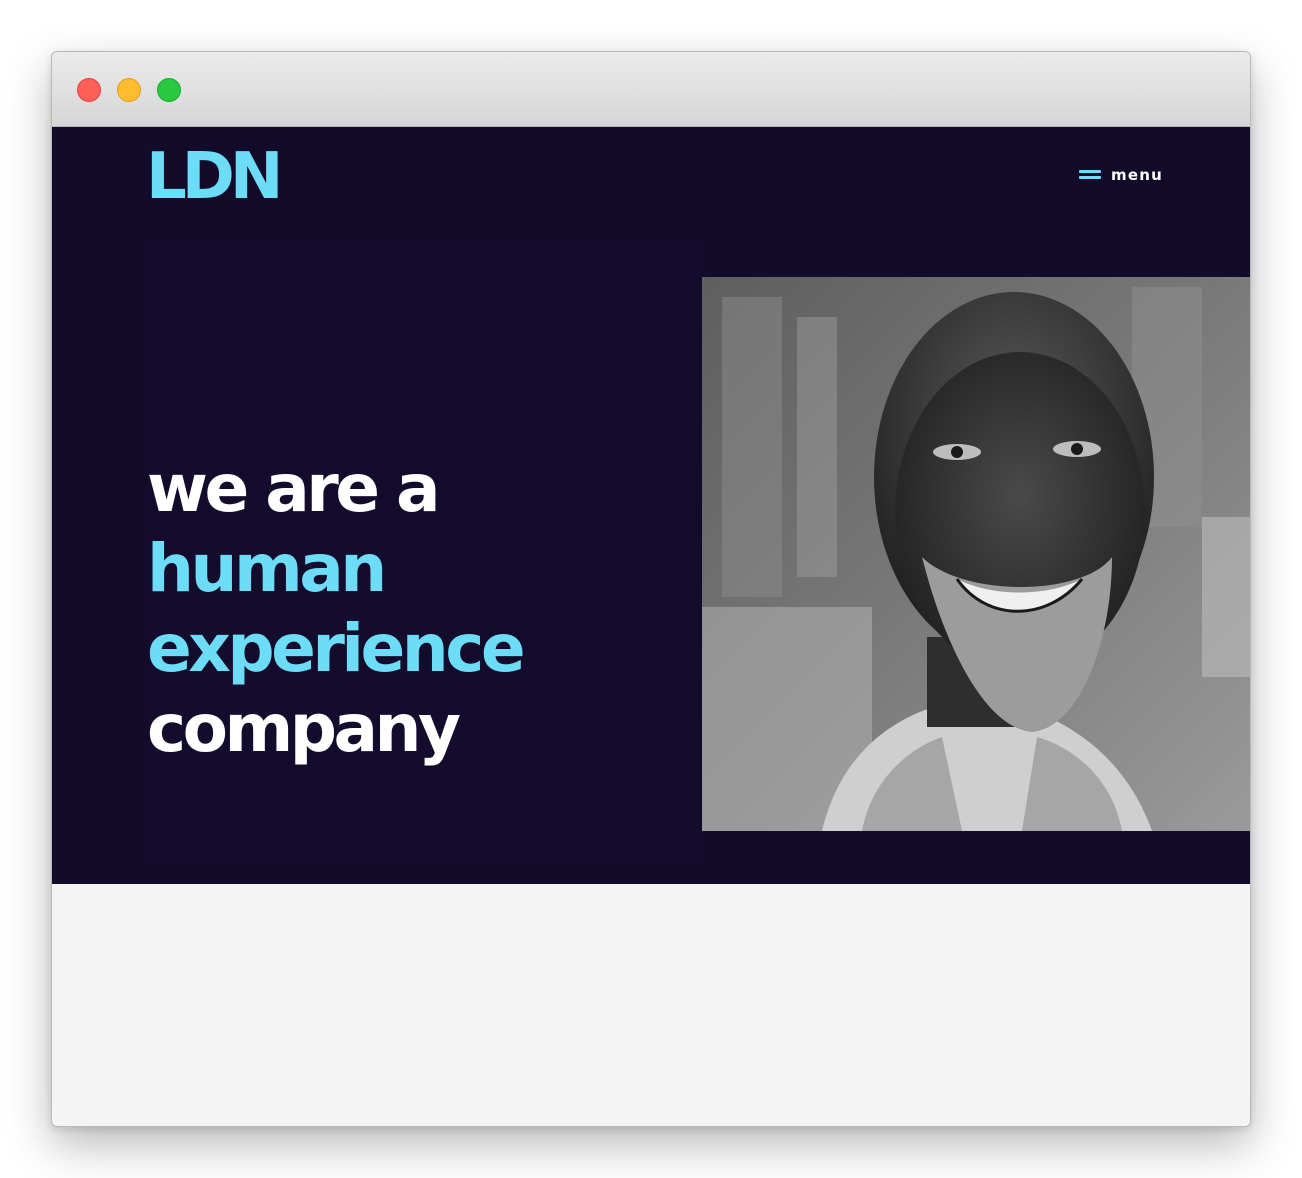 The width and height of the screenshot is (1302, 1178). What do you see at coordinates (267, 568) in the screenshot?
I see `headline-line-2: human` at bounding box center [267, 568].